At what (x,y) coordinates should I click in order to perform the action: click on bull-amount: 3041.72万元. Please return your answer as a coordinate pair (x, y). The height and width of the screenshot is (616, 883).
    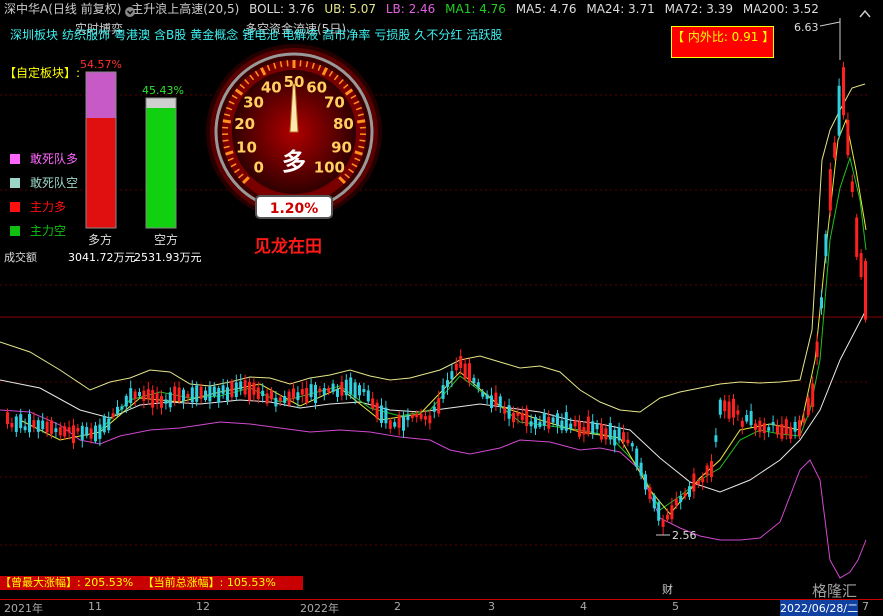
    Looking at the image, I should click on (102, 257).